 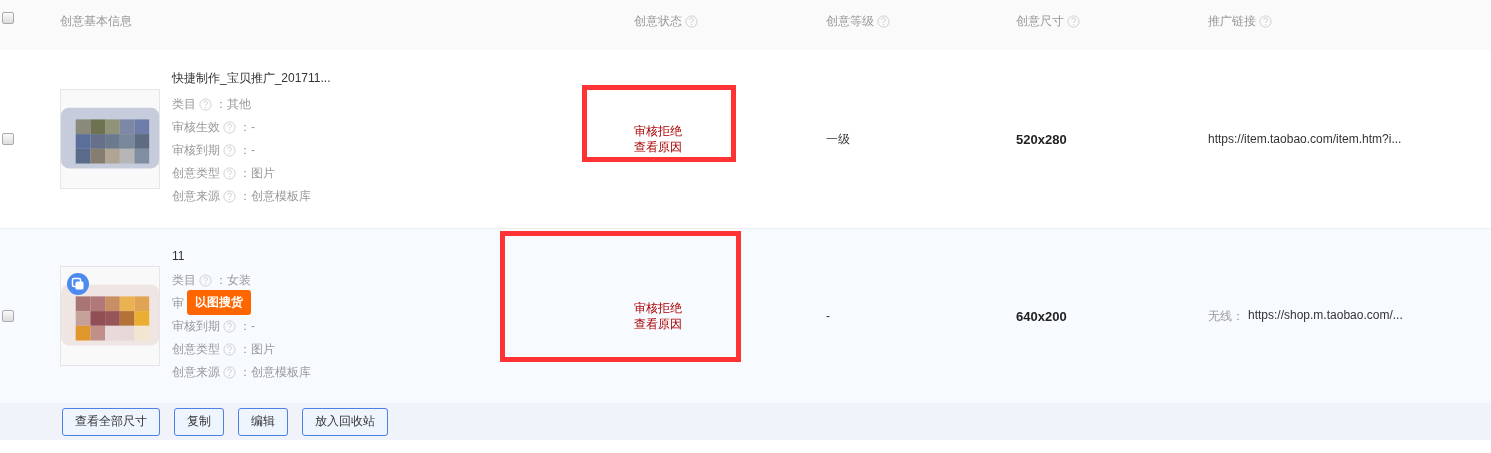 I want to click on level-text: 一级, so click(x=838, y=139).